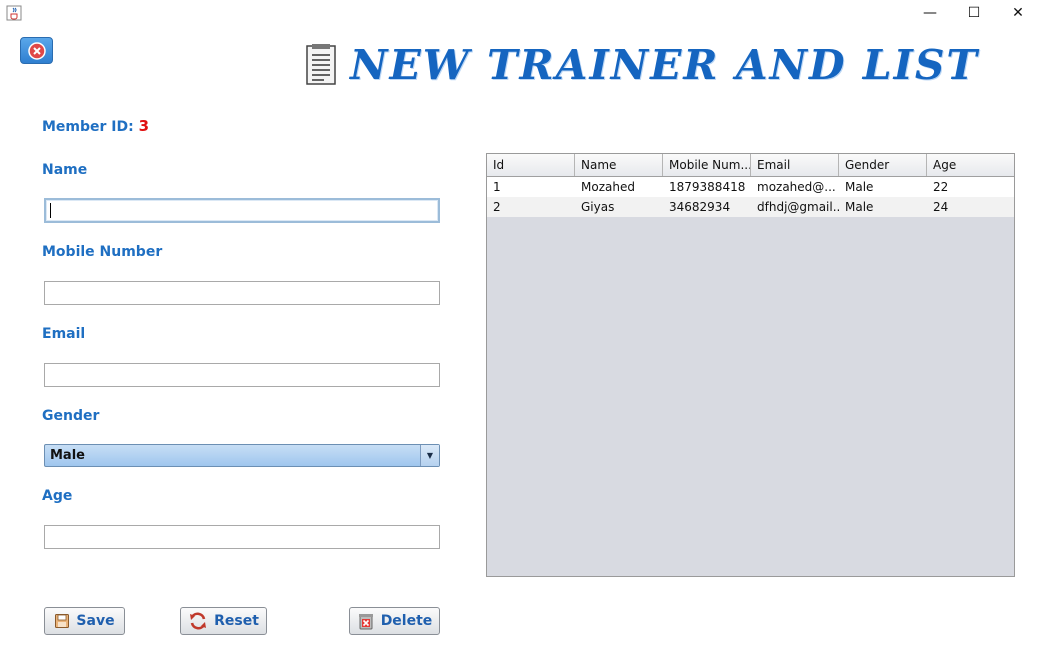  What do you see at coordinates (795, 165) in the screenshot?
I see `column-header-email: Email` at bounding box center [795, 165].